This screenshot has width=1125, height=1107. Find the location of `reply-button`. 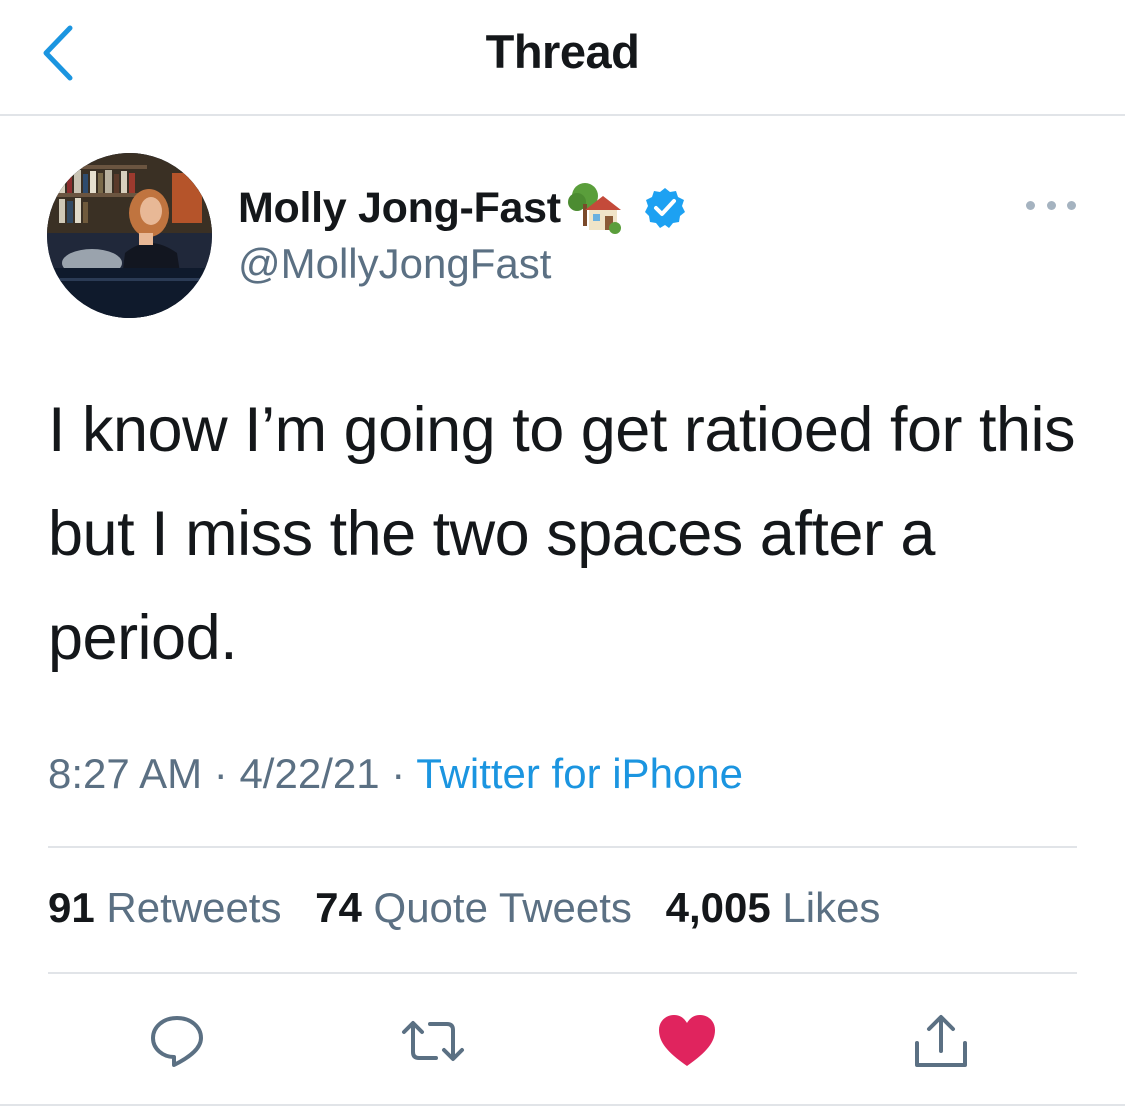

reply-button is located at coordinates (177, 1041).